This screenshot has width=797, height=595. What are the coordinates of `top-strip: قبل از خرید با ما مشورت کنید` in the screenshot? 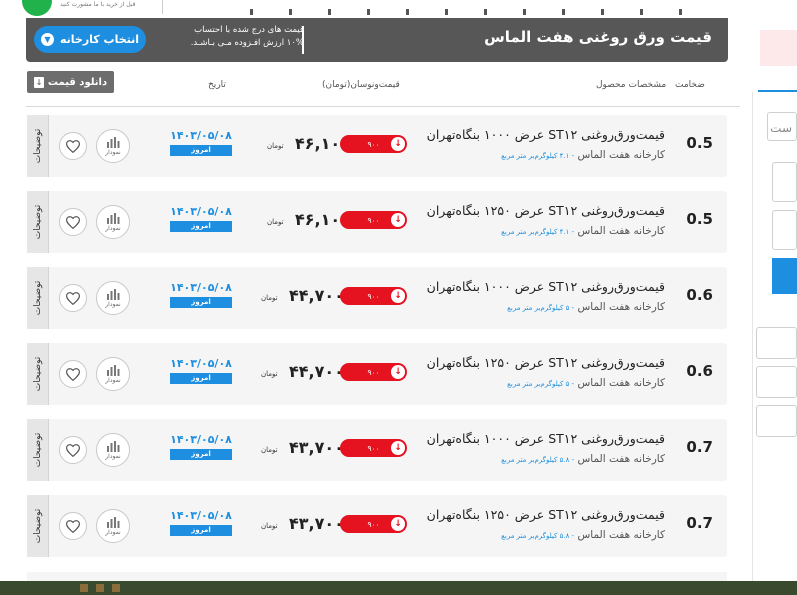 It's located at (398, 10).